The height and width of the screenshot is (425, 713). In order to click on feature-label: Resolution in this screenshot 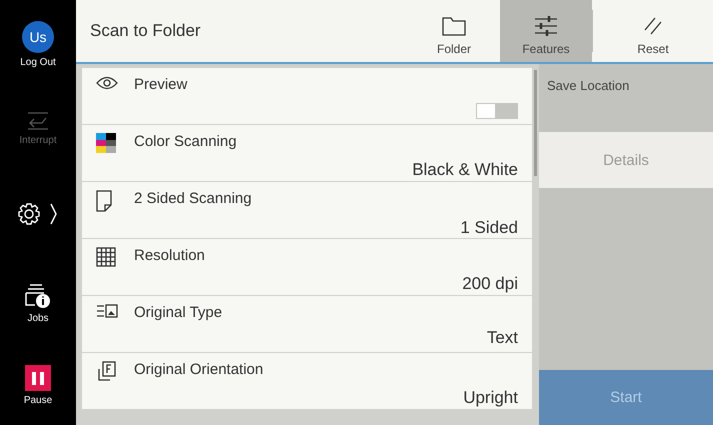, I will do `click(170, 256)`.